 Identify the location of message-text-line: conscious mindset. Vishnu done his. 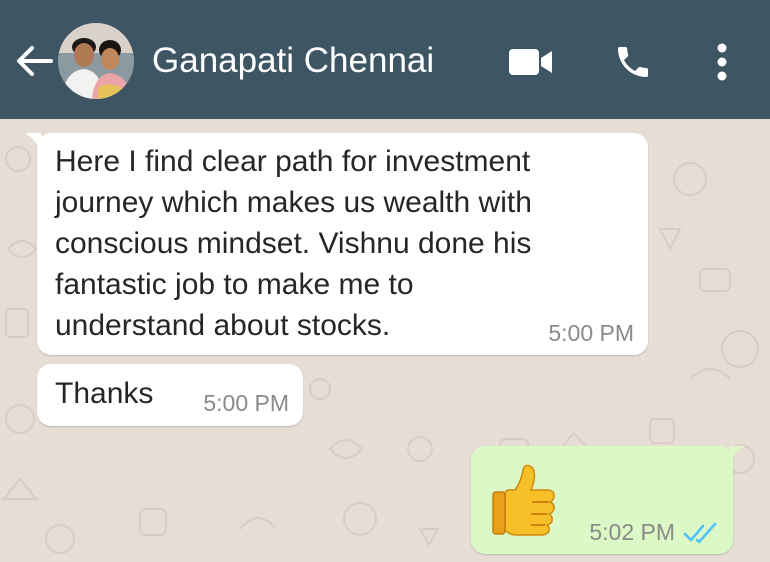
(293, 243).